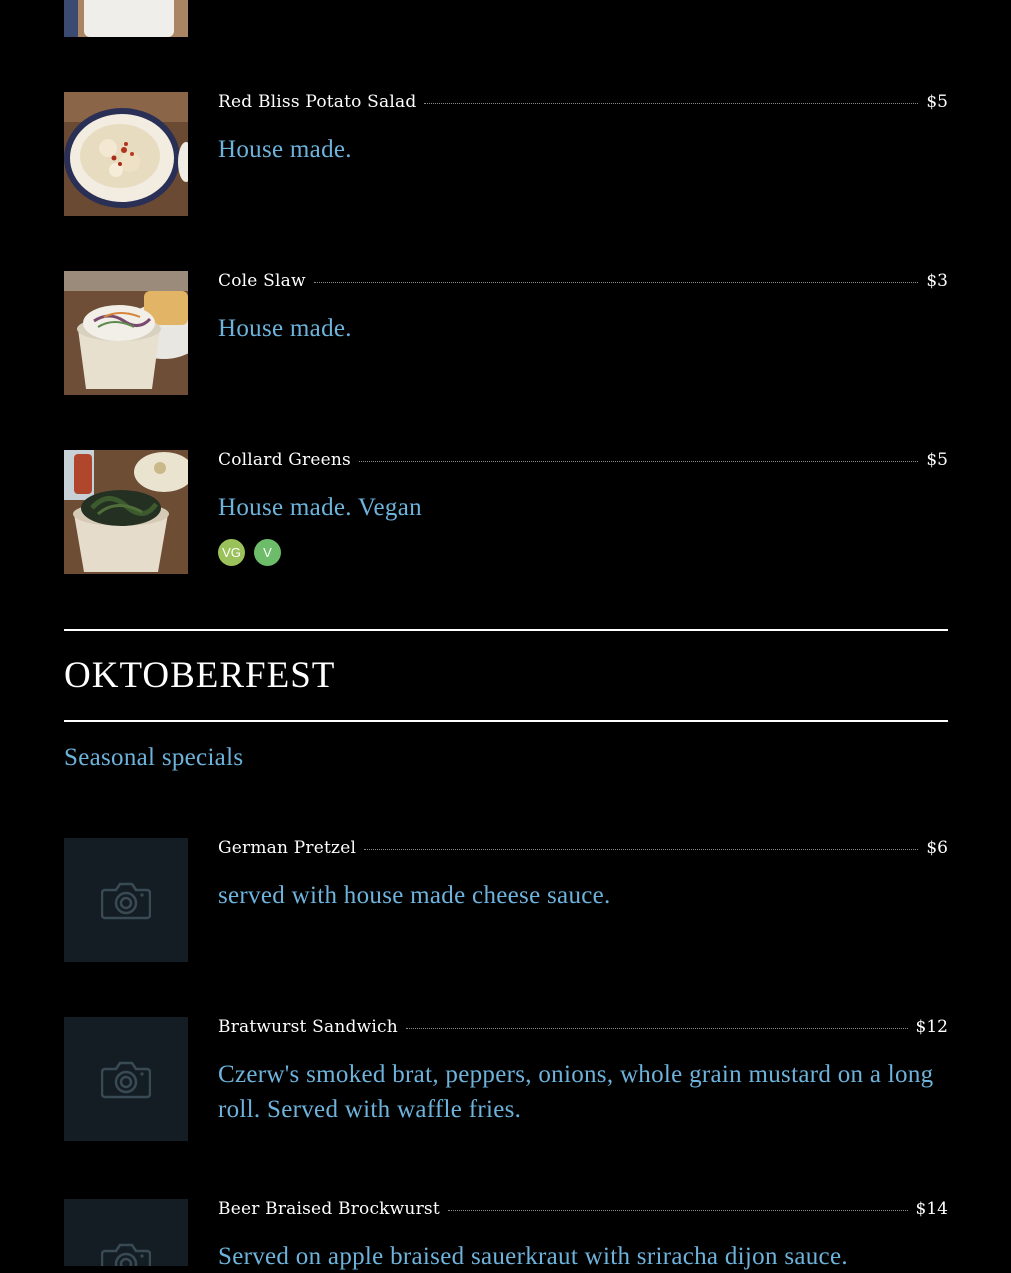  I want to click on item-description: served with house made cheese sauce., so click(414, 895).